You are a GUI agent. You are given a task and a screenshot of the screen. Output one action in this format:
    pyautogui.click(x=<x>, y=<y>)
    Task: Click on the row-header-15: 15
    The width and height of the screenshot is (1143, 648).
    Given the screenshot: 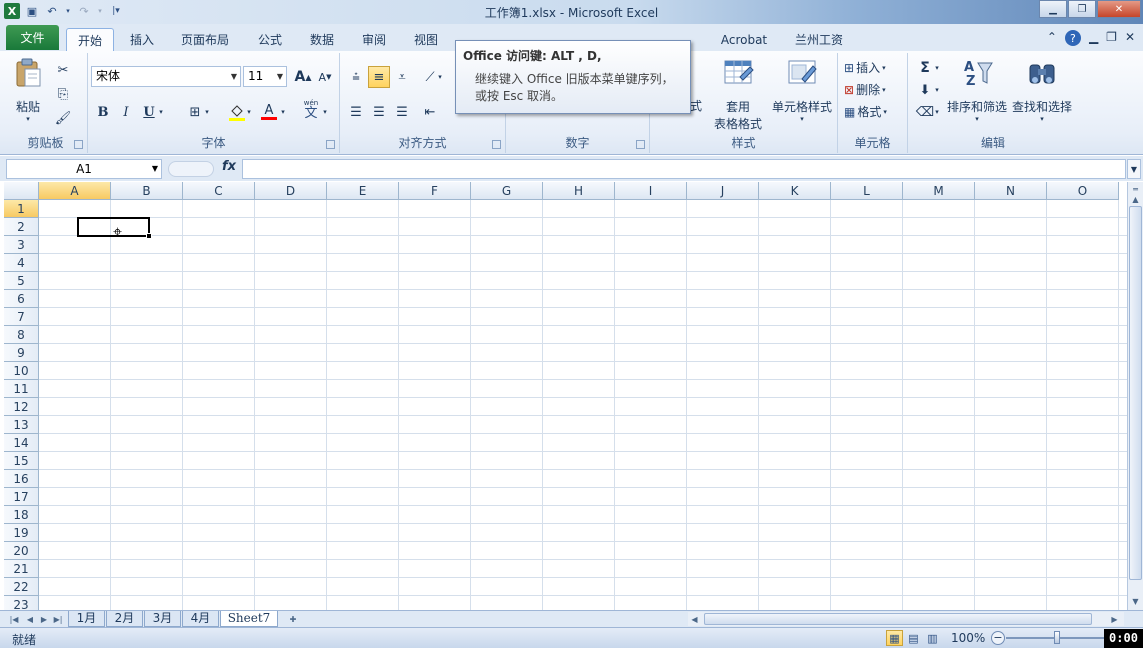 What is the action you would take?
    pyautogui.click(x=21, y=461)
    